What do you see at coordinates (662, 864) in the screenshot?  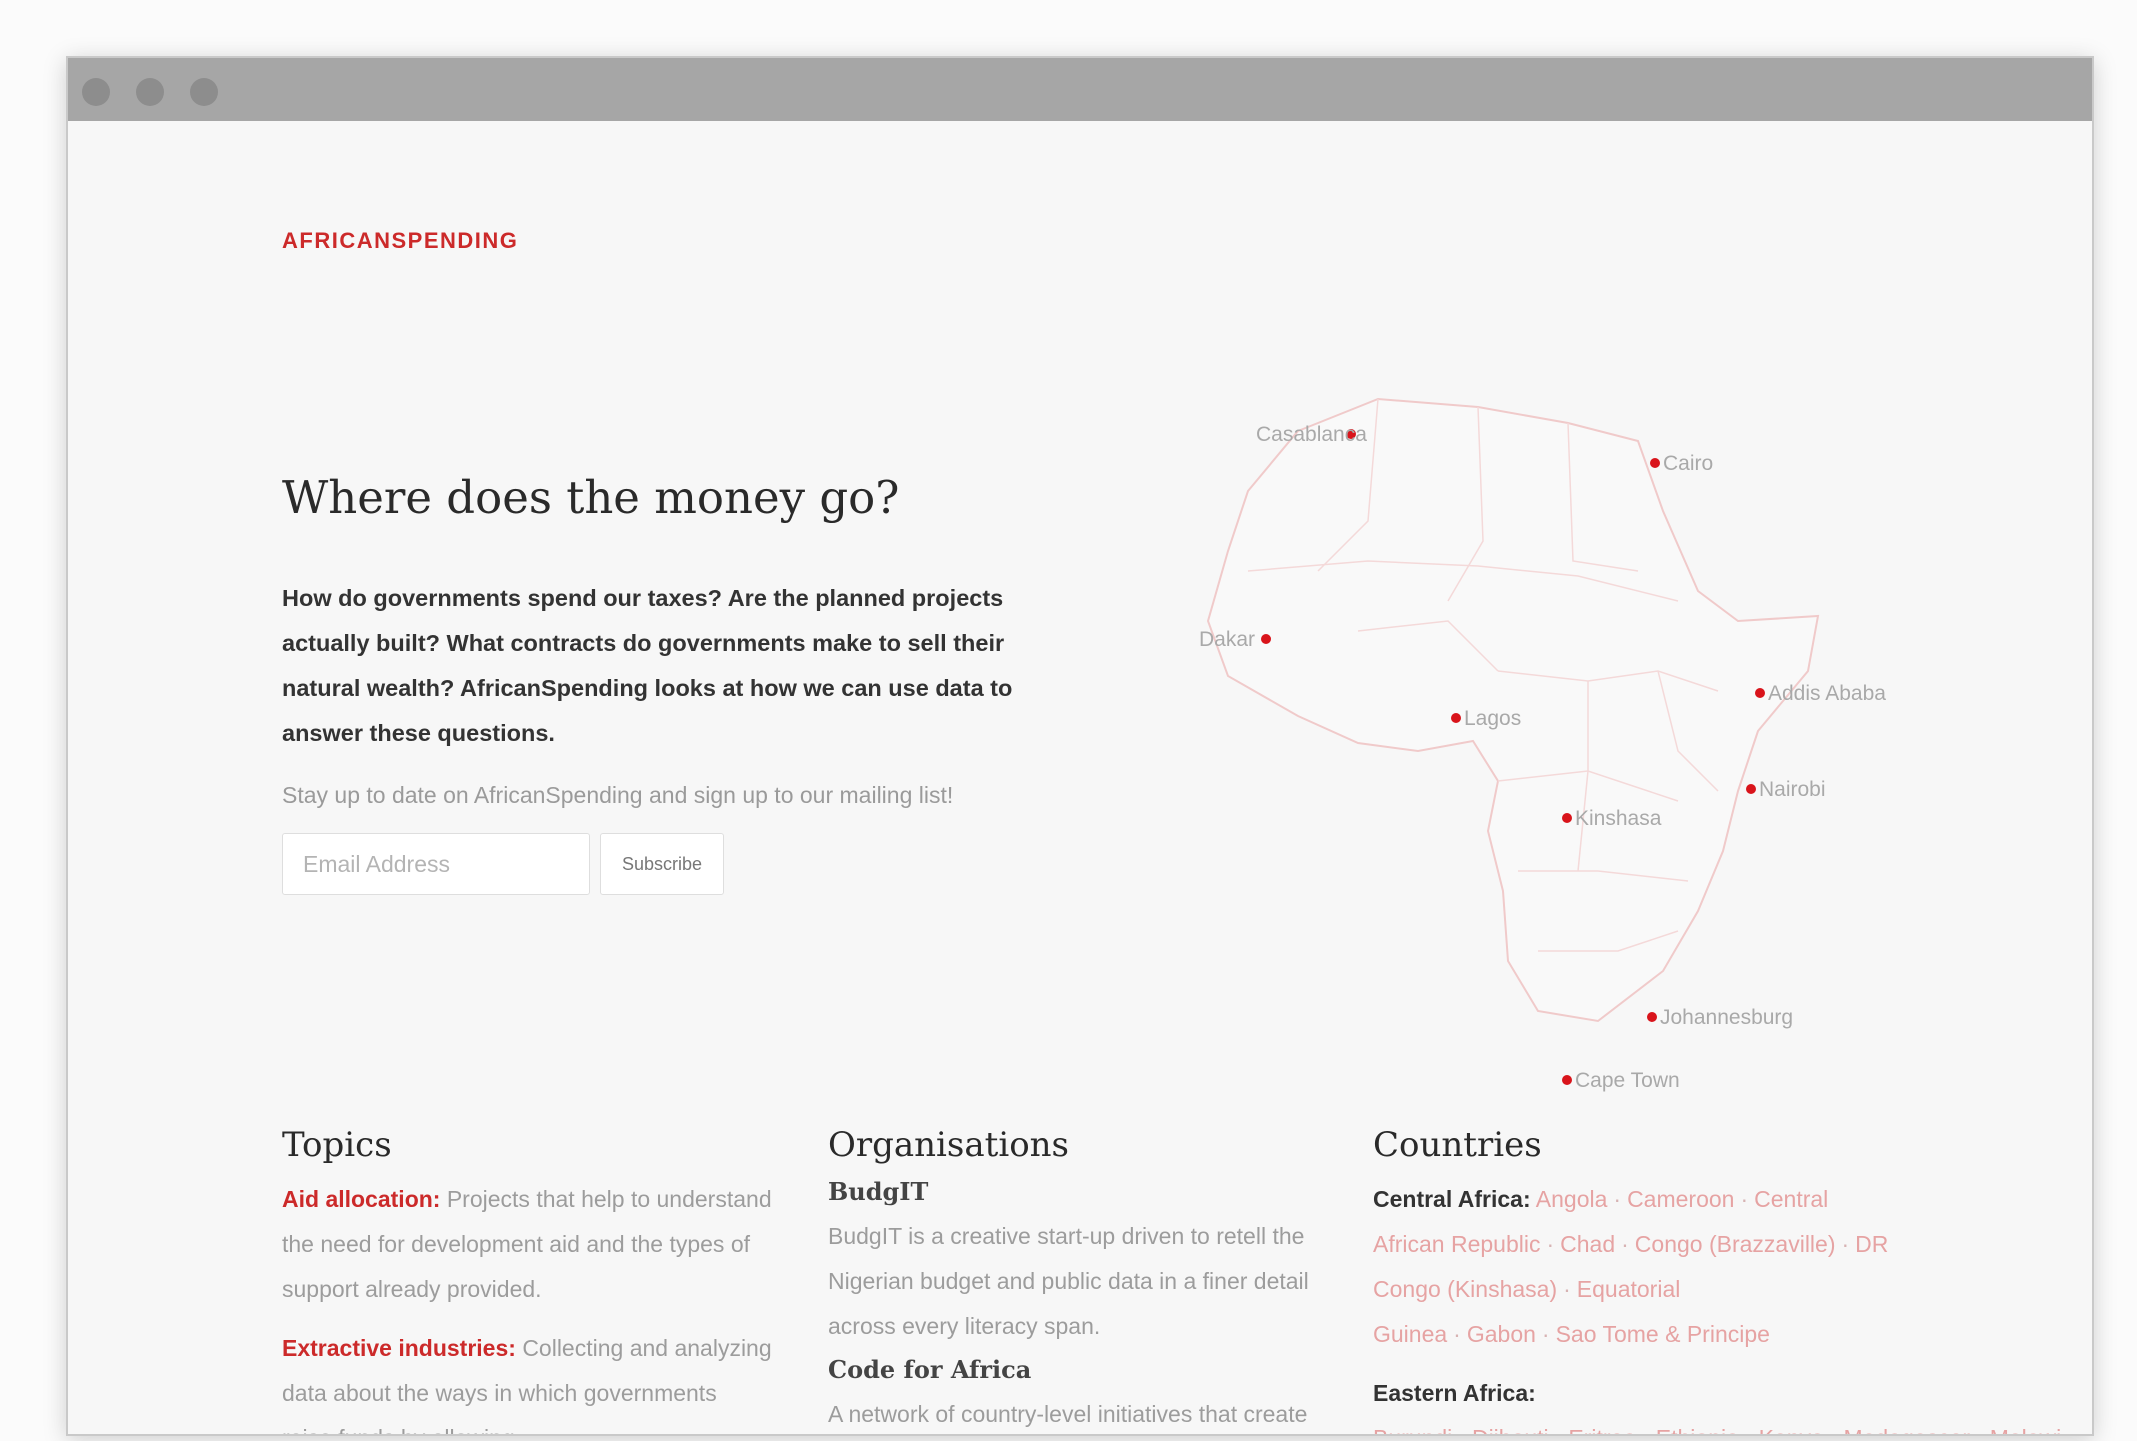 I see `subscribe-button: Subscribe` at bounding box center [662, 864].